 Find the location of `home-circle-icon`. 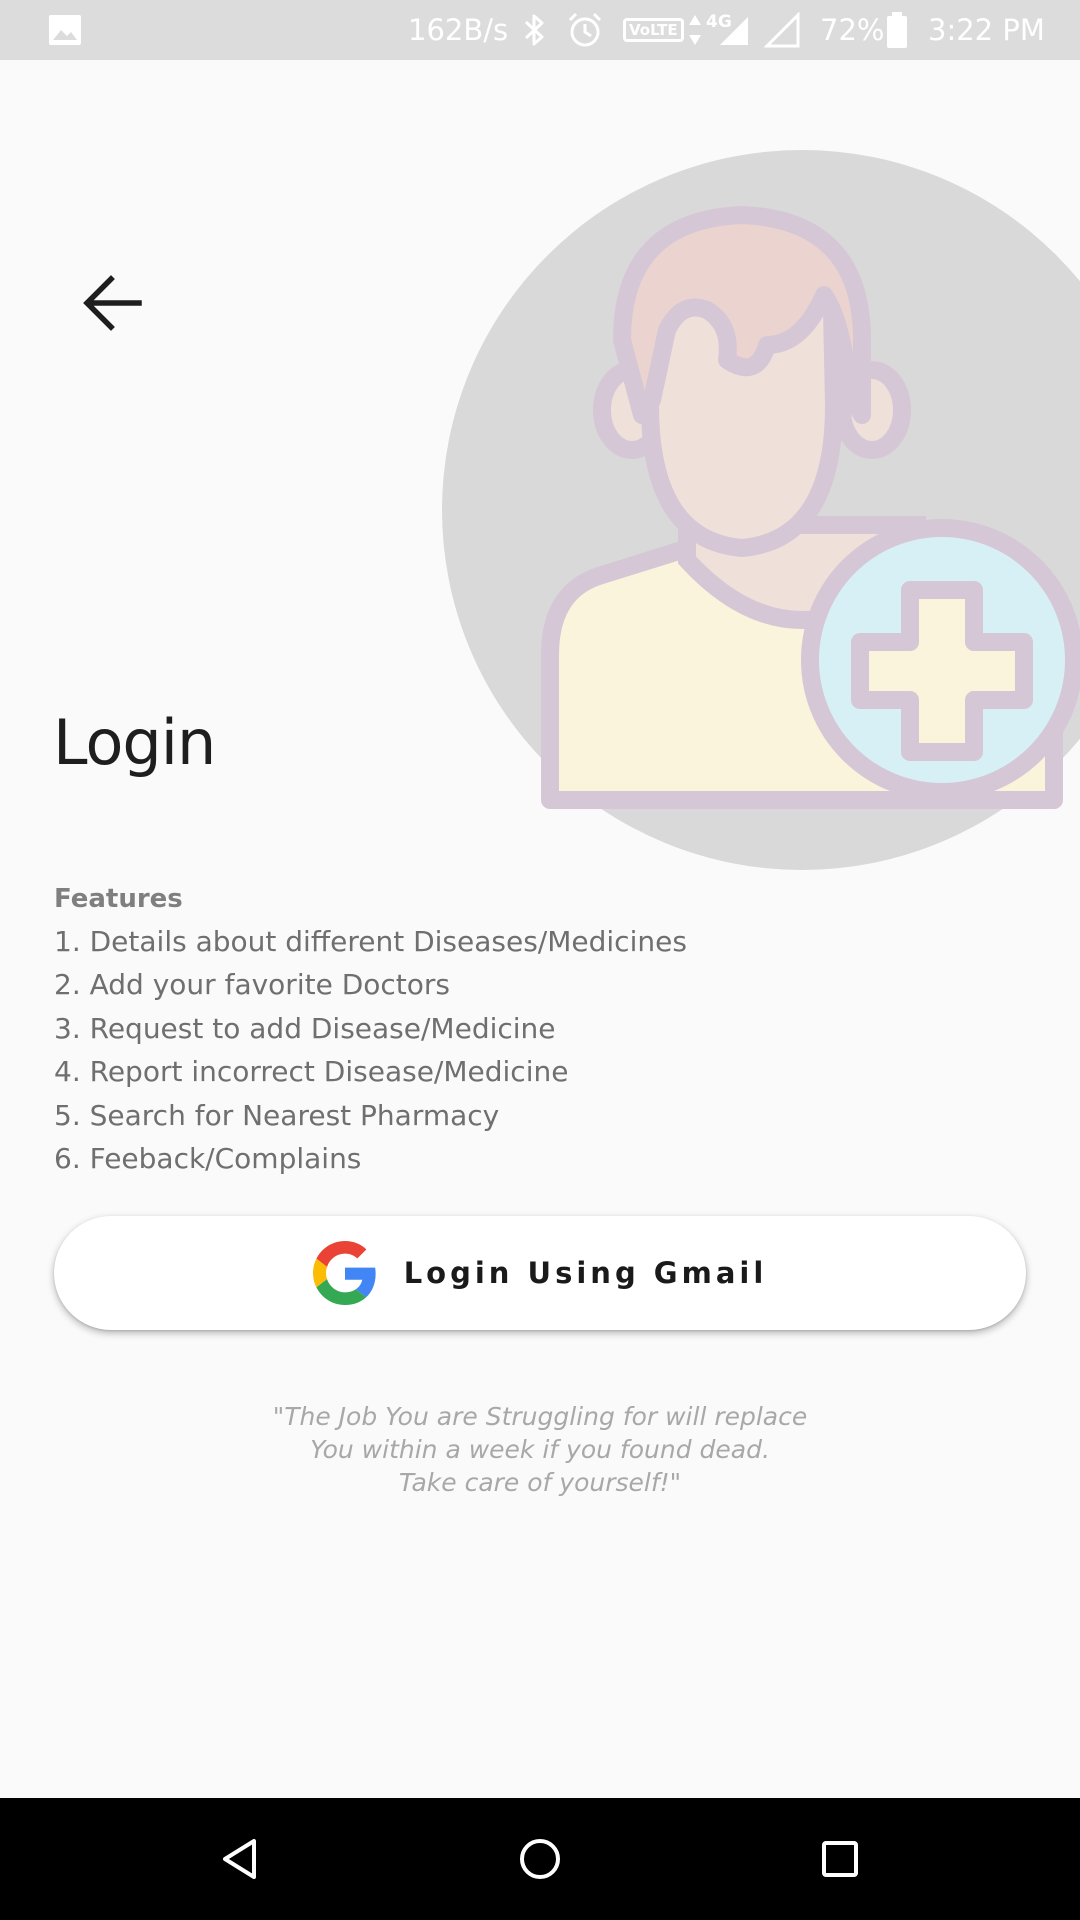

home-circle-icon is located at coordinates (540, 1859).